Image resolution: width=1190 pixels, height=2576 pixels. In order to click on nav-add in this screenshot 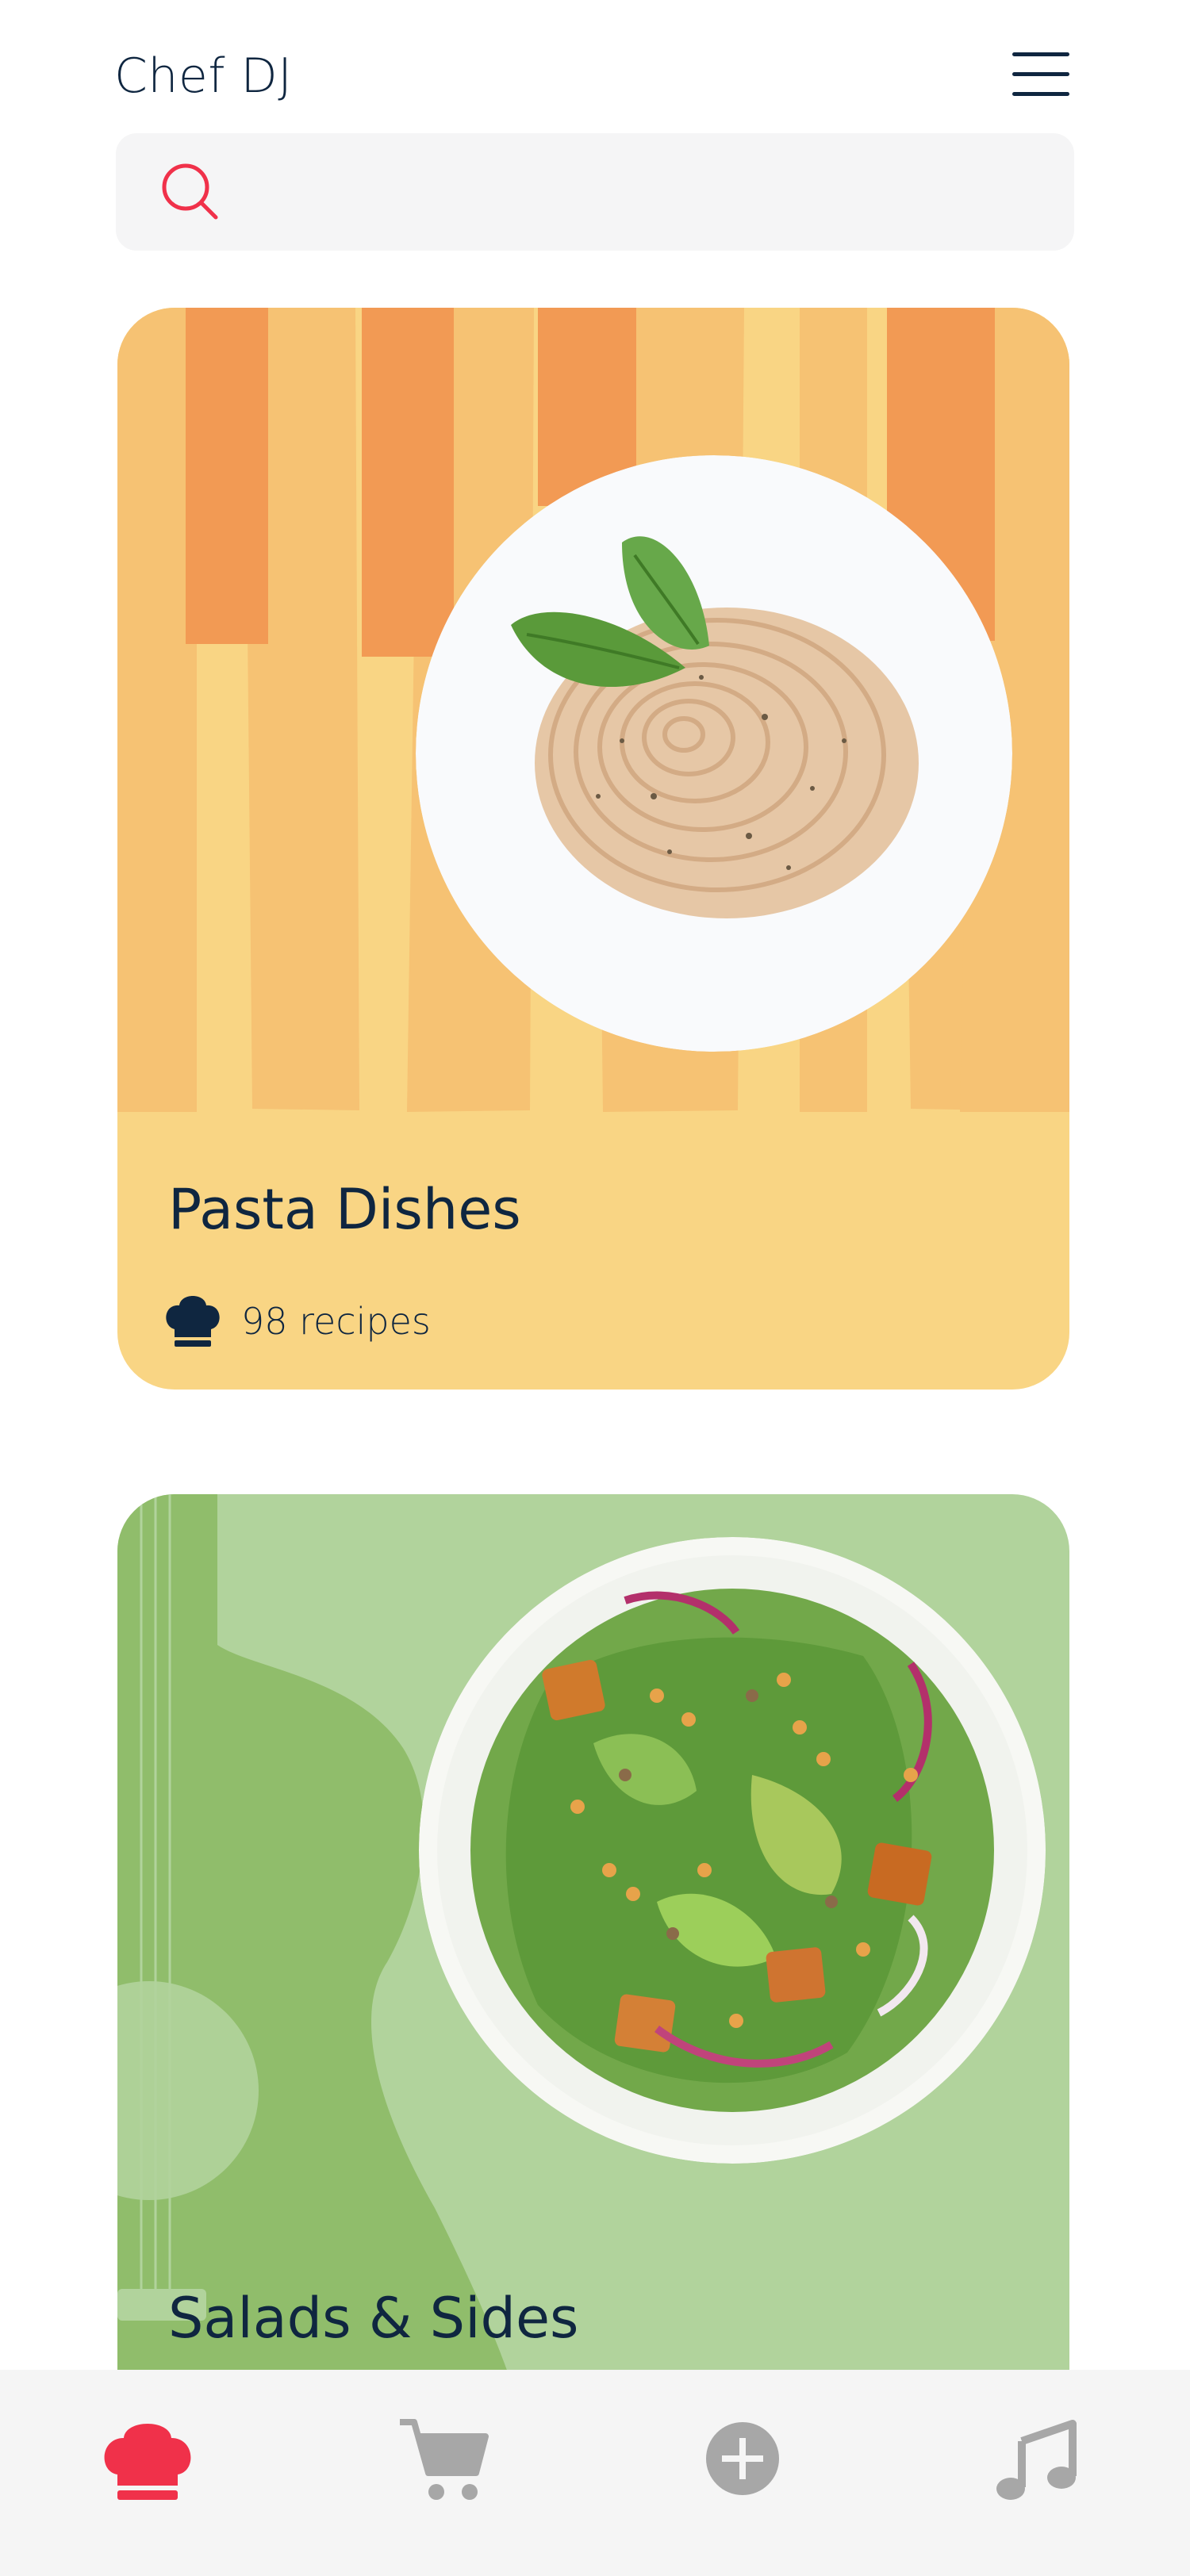, I will do `click(742, 2458)`.